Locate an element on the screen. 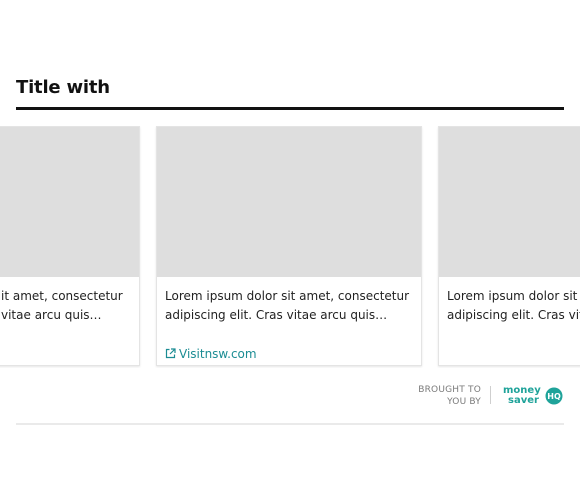 This screenshot has height=500, width=580. sponsor-label: BROUGHT TO YOU BY is located at coordinates (445, 396).